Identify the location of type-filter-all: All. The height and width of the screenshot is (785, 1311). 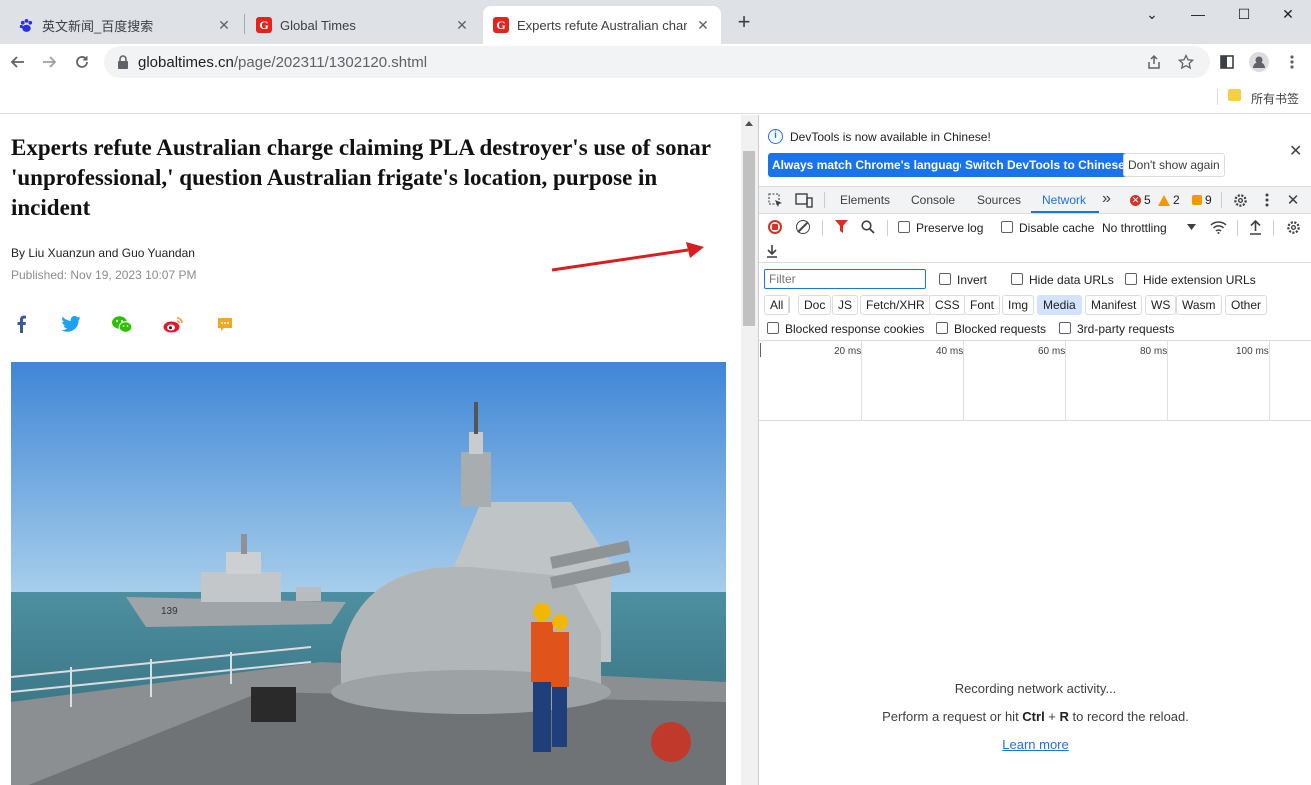
(777, 305).